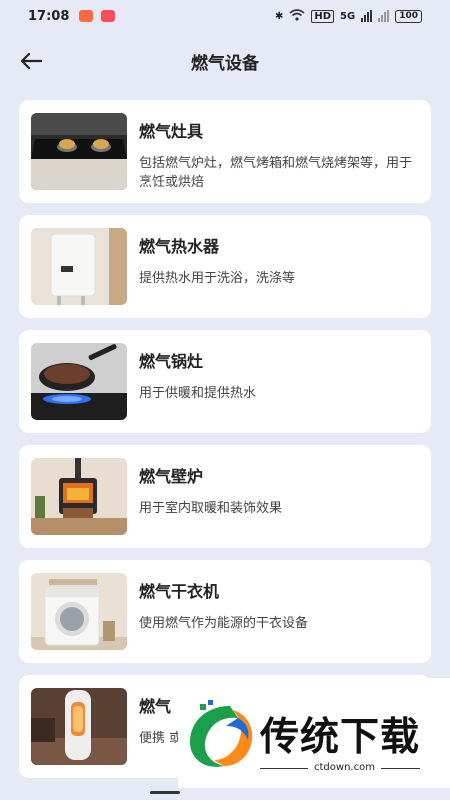 The height and width of the screenshot is (800, 450). I want to click on list-item: 燃气锅灶 用于供暖和提供热水, so click(225, 381).